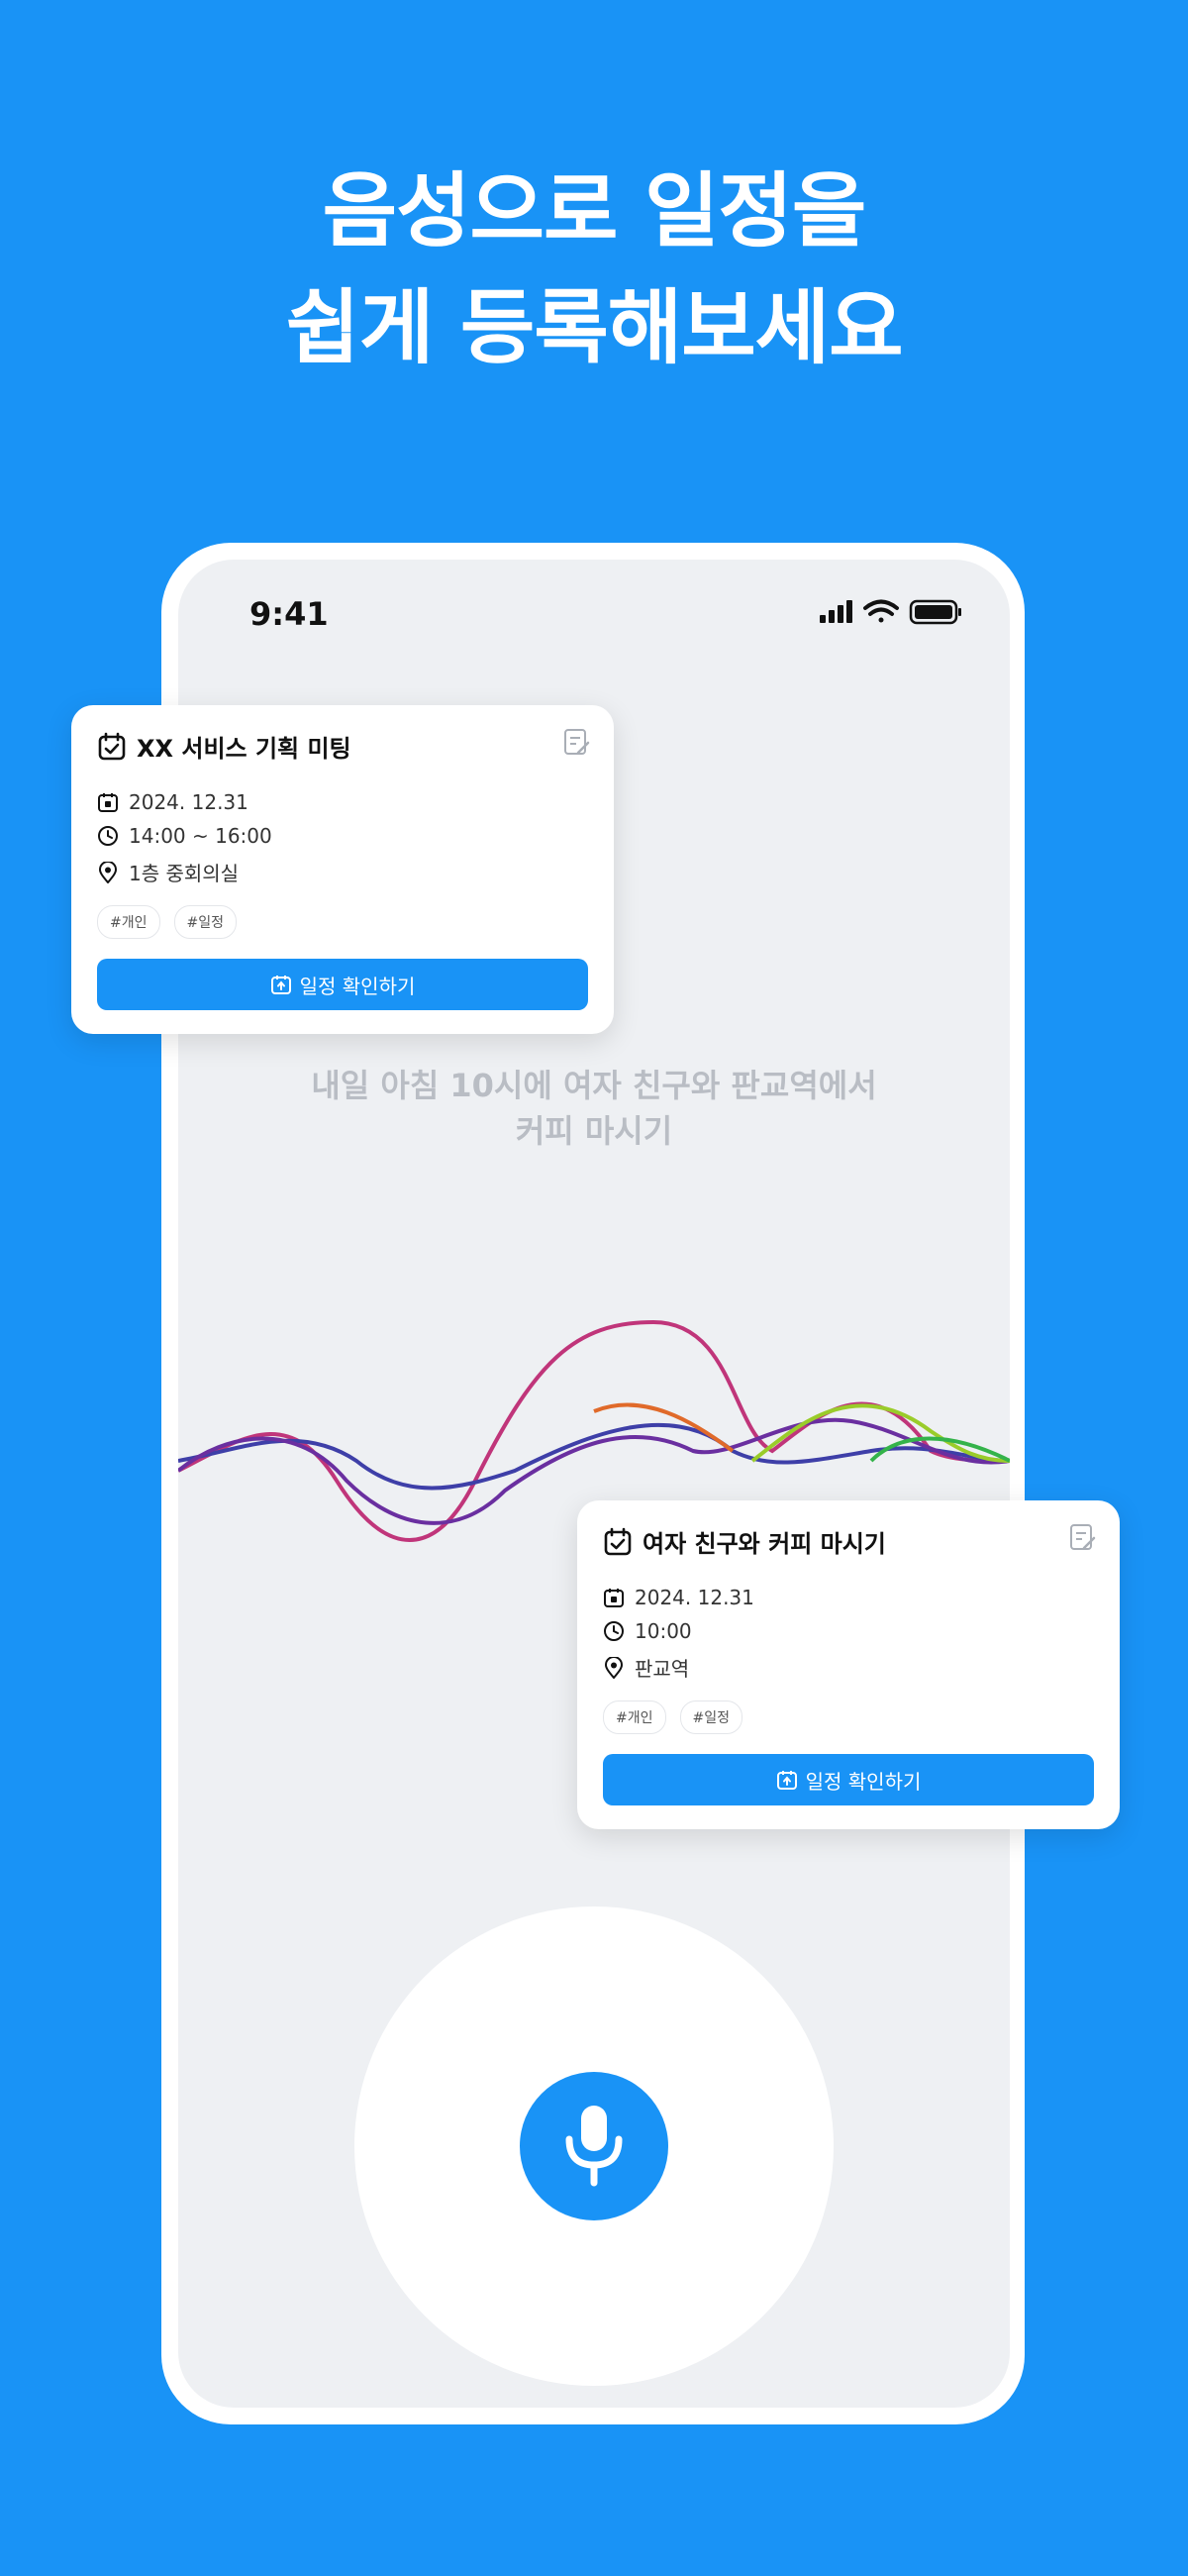  What do you see at coordinates (594, 1085) in the screenshot?
I see `transcript-line-1: 내일 아침 10시에 여자 친구와 판교역에서` at bounding box center [594, 1085].